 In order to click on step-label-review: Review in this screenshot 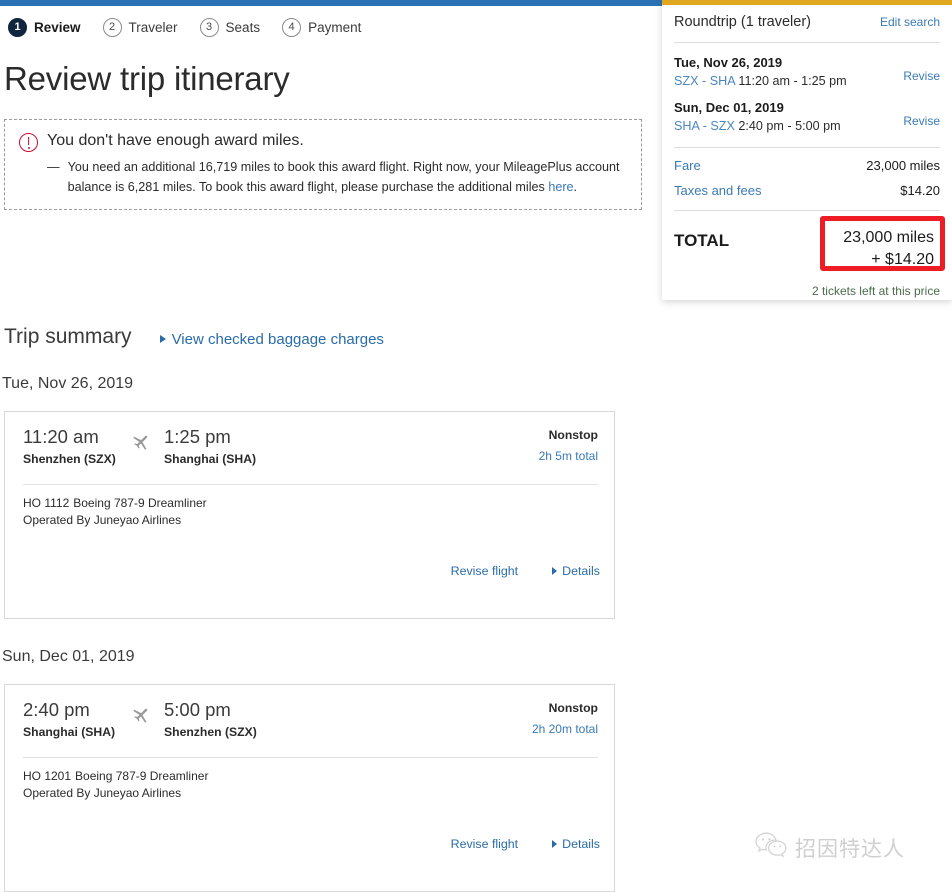, I will do `click(57, 27)`.